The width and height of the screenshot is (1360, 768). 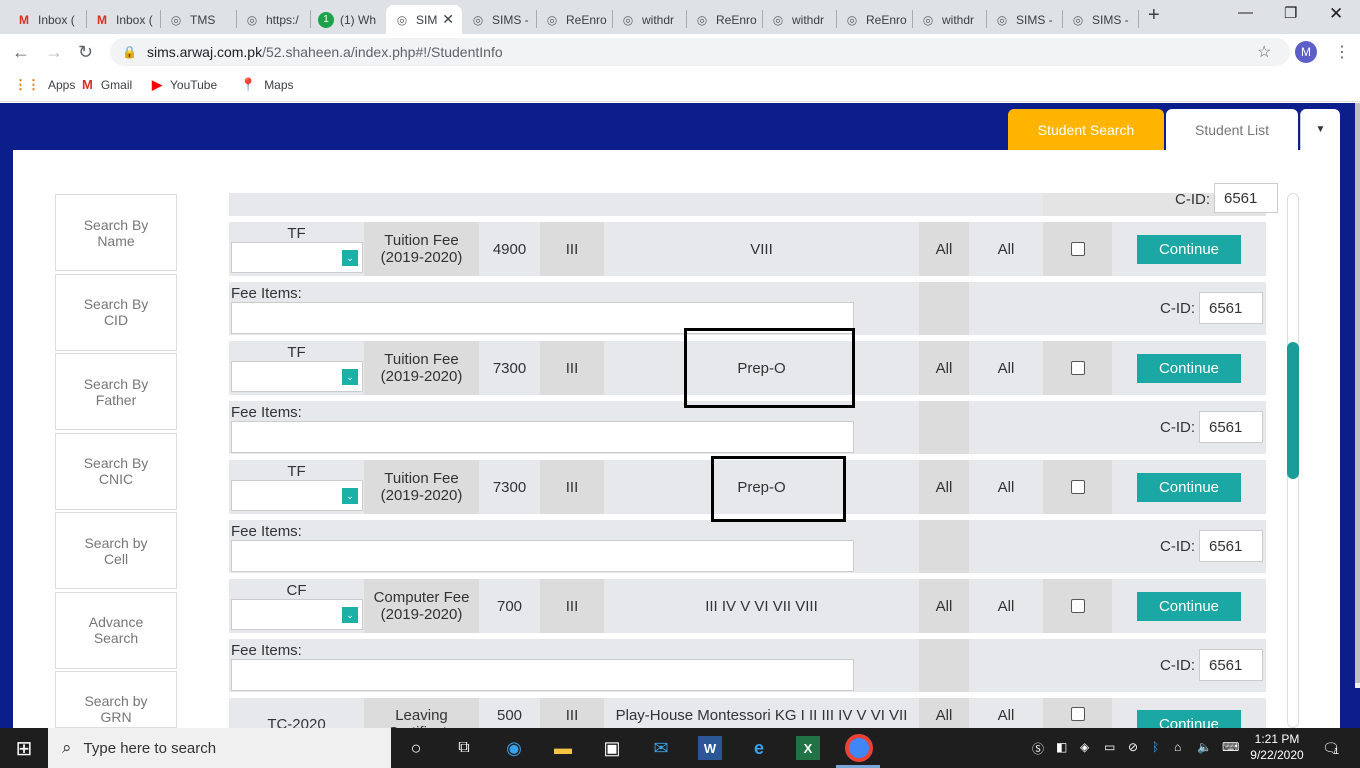 What do you see at coordinates (219, 748) in the screenshot?
I see `taskbar-search-input: ⌕ Type here to search` at bounding box center [219, 748].